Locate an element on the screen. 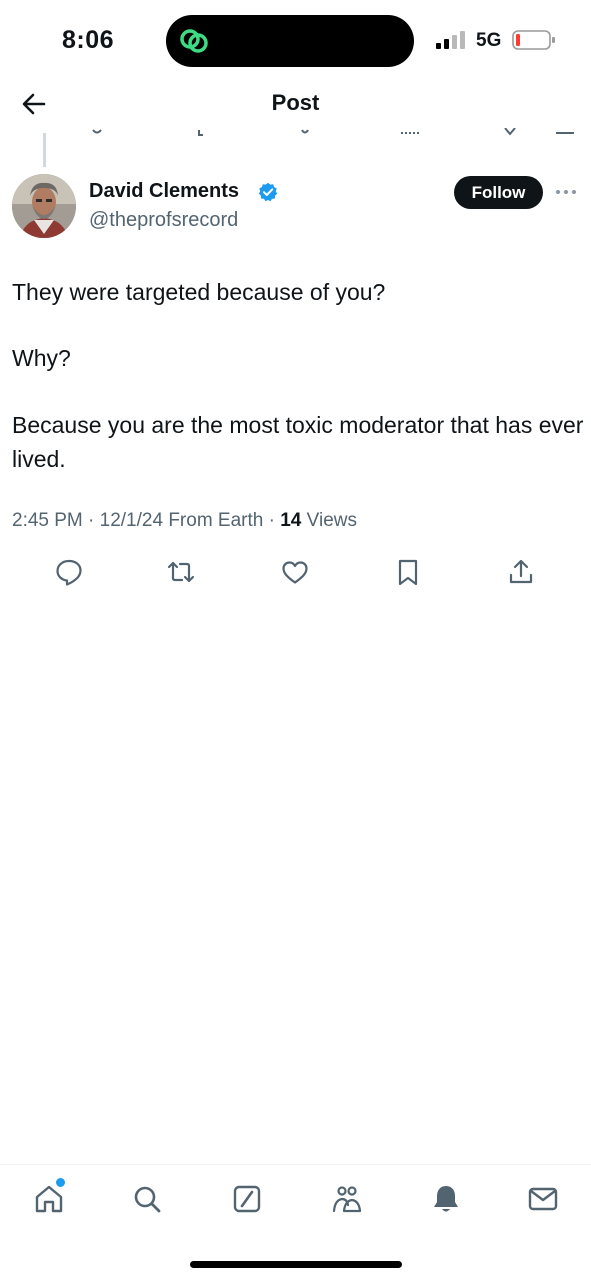 The width and height of the screenshot is (591, 1280). dynamic-island is located at coordinates (290, 41).